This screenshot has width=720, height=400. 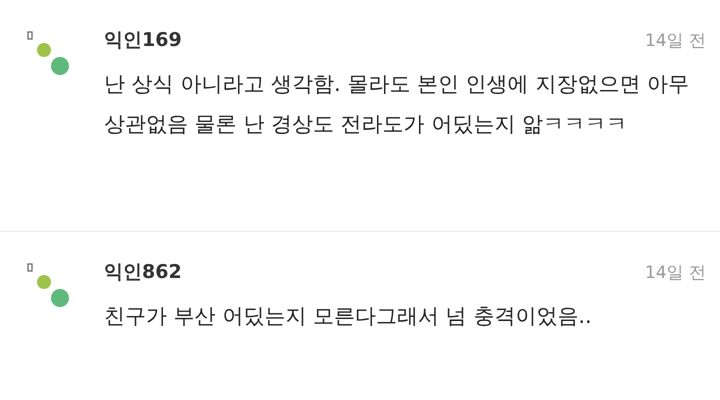 I want to click on comment-text: 난 상식 아니라고 생각함. 몰라도 본인 인생에 지장없으면 아무 상관없음 물론 난 경상도 전라도가 어딨는지 앎ㅋㅋㅋㅋ, so click(x=397, y=104).